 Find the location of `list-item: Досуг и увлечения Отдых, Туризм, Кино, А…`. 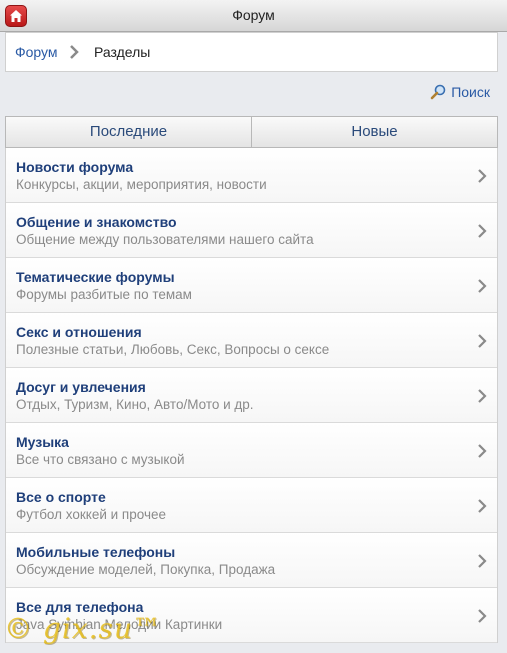

list-item: Досуг и увлечения Отдых, Туризм, Кино, А… is located at coordinates (251, 395).